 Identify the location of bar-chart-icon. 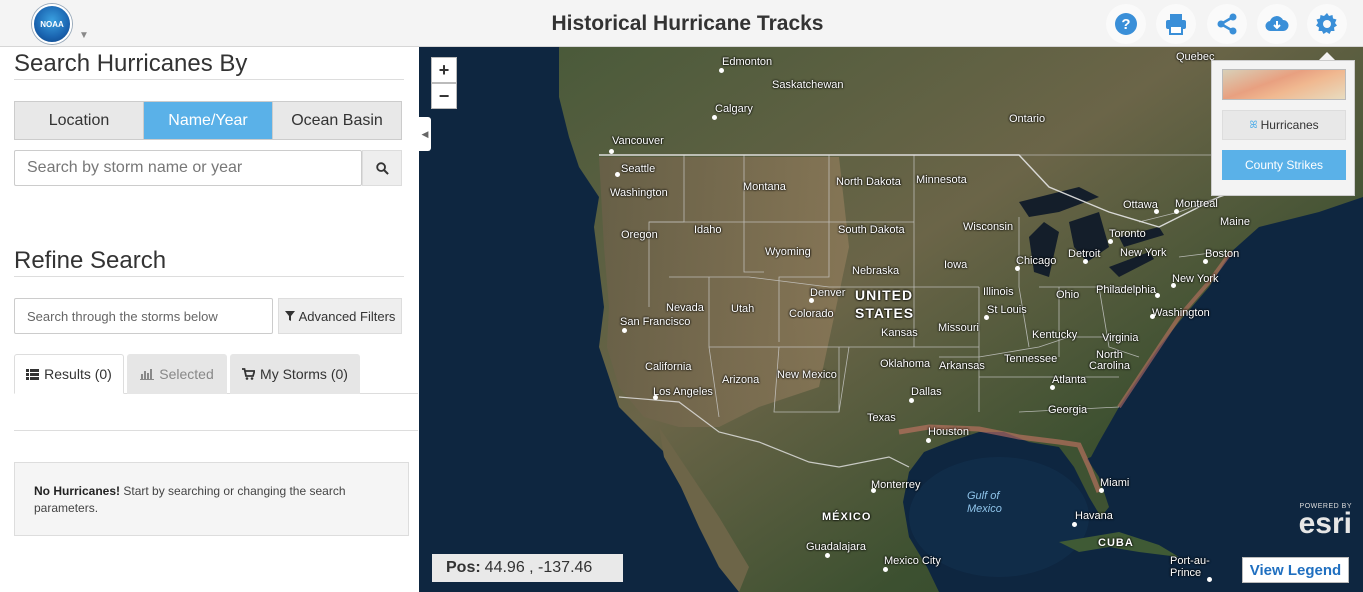
(147, 374).